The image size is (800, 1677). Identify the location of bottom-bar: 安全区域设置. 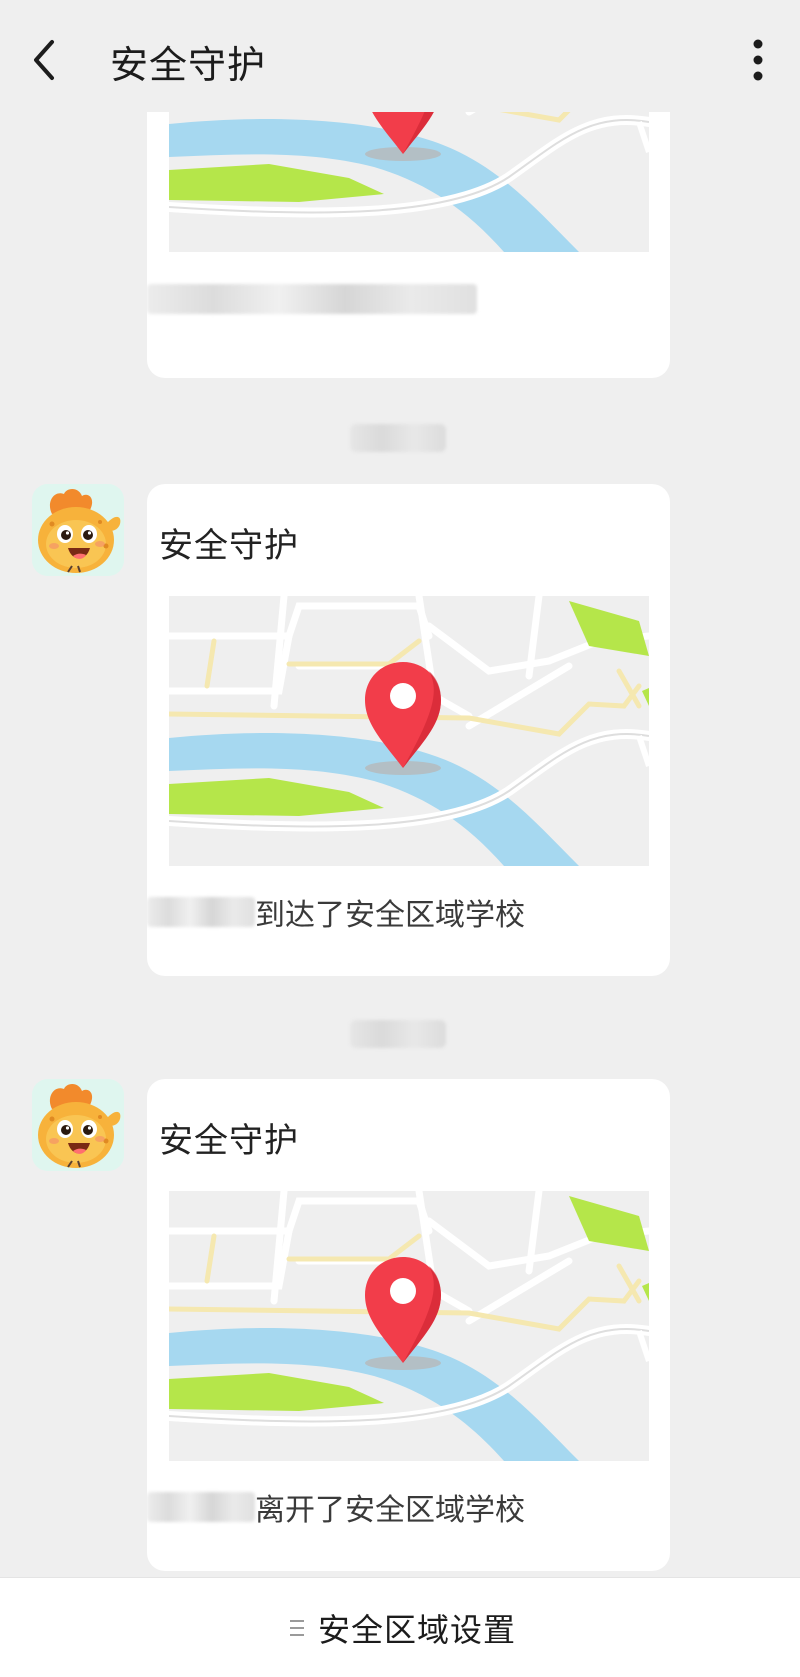
(400, 1627).